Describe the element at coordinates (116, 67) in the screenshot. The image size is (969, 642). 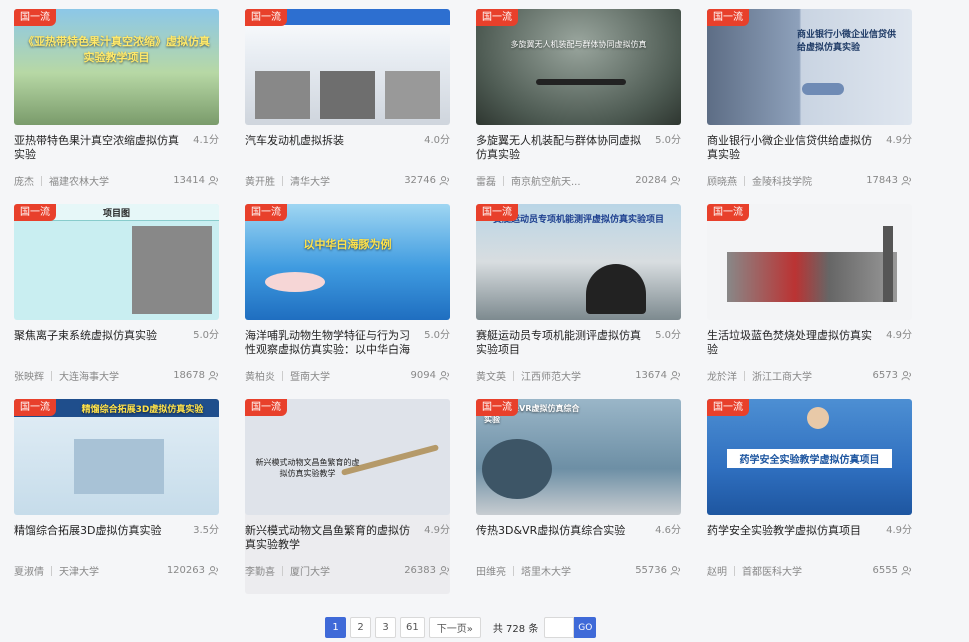
I see `card-thumbnail: 国一流 《亚热带特色果汁真空浓缩》虚拟仿真实验教学项目` at that location.